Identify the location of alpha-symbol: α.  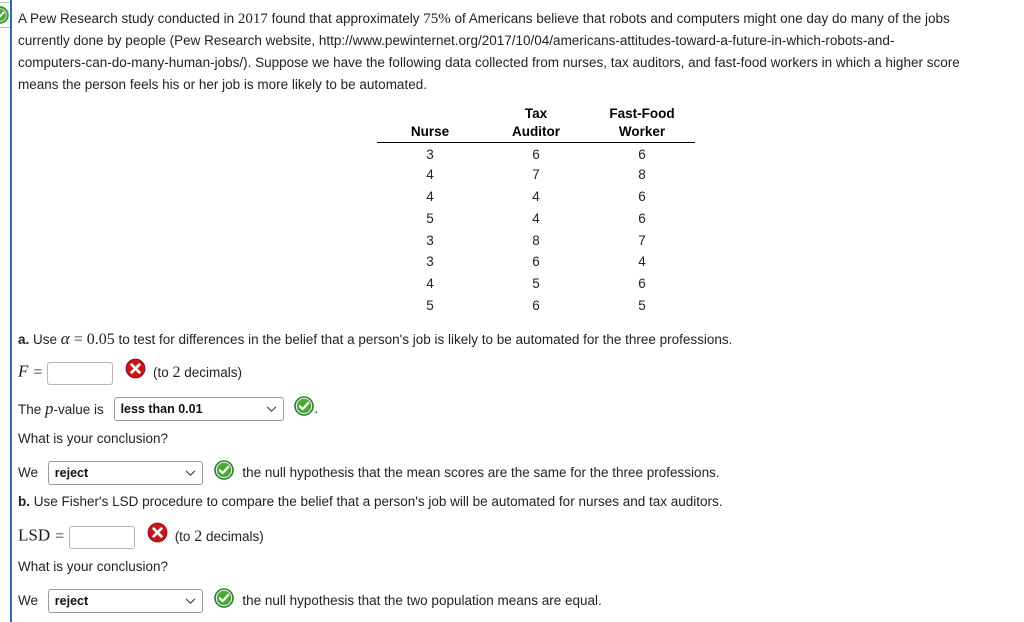
(65, 338).